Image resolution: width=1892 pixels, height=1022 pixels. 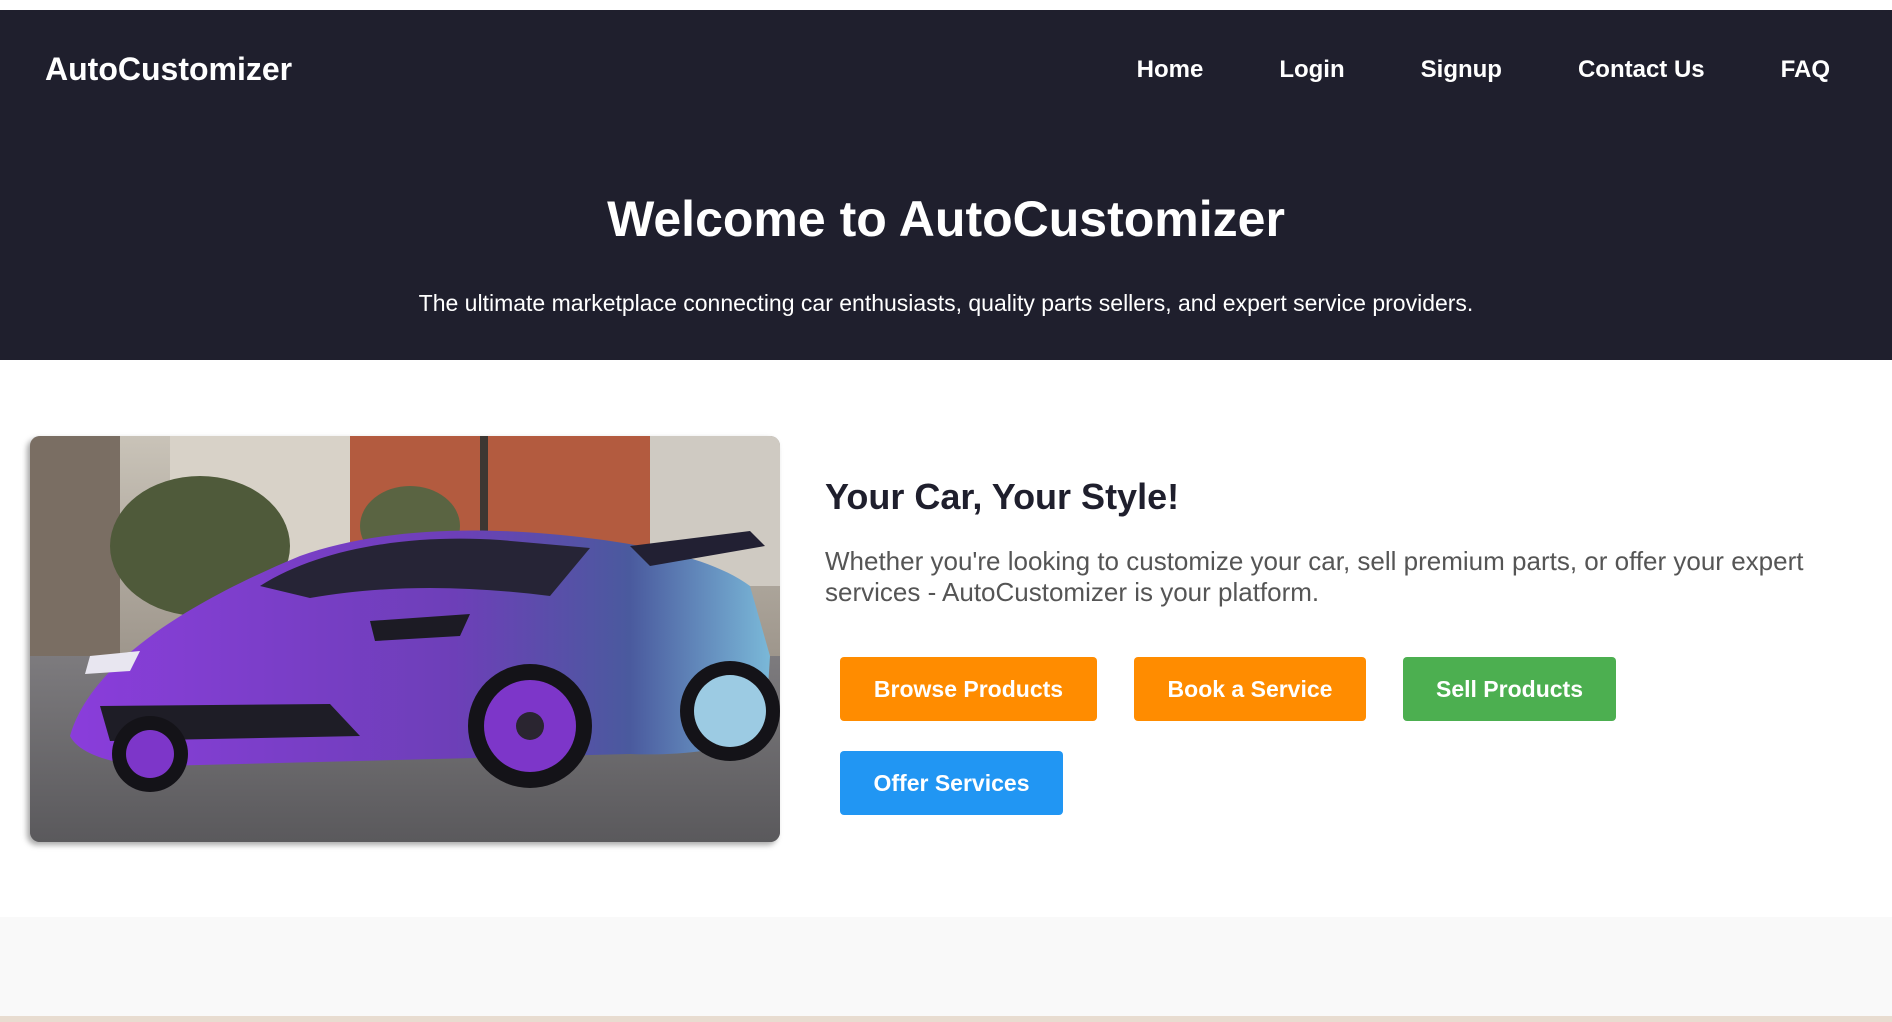 What do you see at coordinates (1170, 70) in the screenshot?
I see `nav-home: Home` at bounding box center [1170, 70].